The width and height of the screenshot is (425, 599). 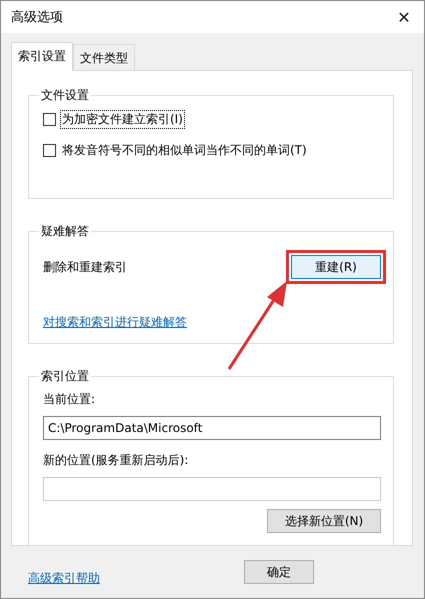 I want to click on help-link: 高级索引帮助, so click(x=64, y=578).